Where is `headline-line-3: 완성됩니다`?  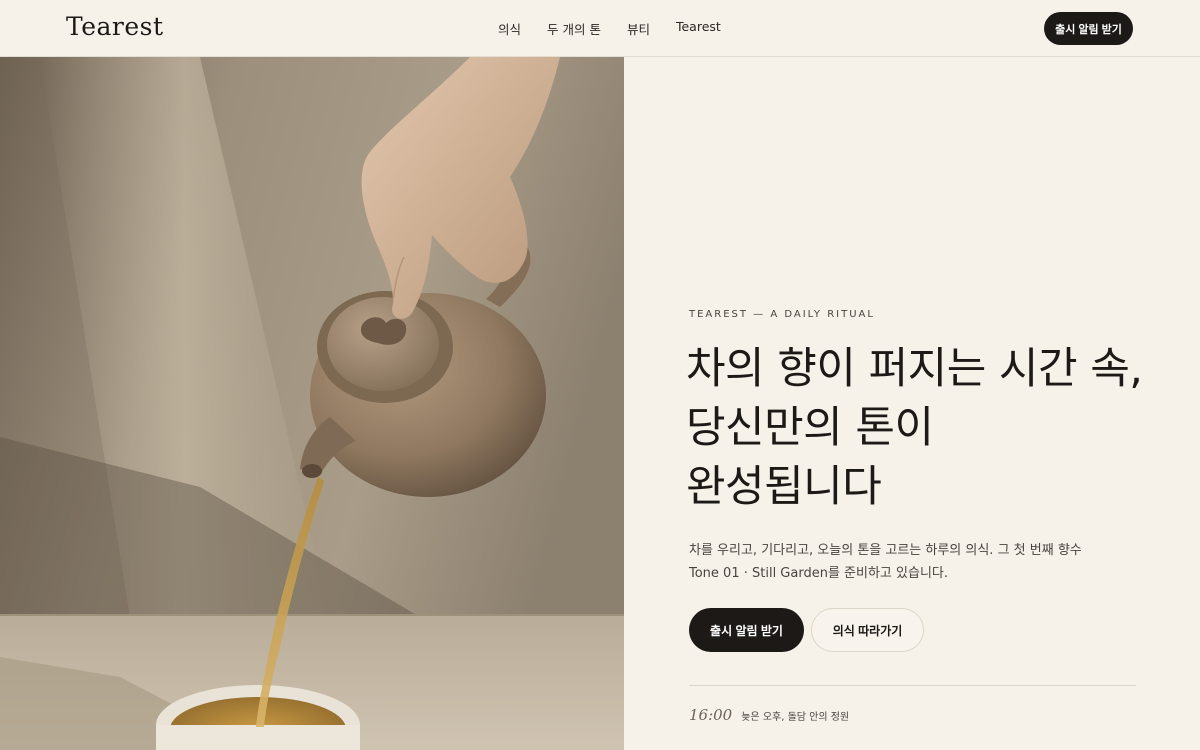 headline-line-3: 완성됩니다 is located at coordinates (784, 487).